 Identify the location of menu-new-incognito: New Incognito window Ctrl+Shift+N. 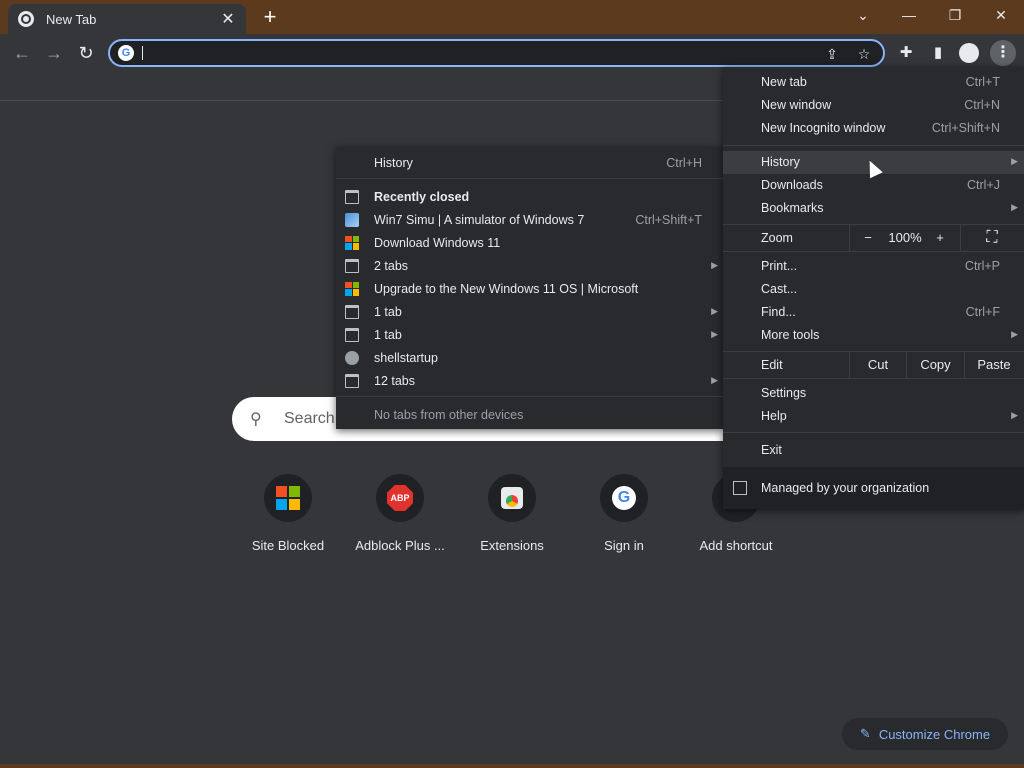
(873, 128).